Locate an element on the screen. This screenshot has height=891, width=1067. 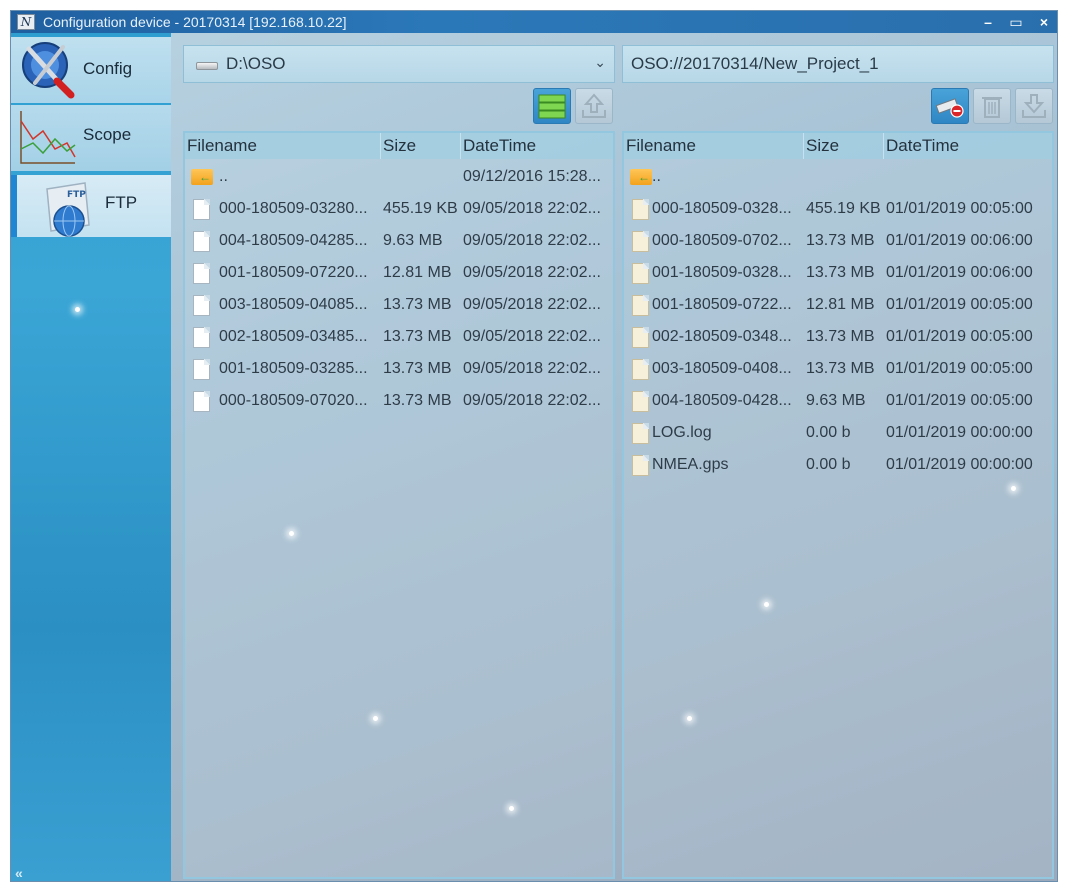
upload-icon is located at coordinates (594, 105).